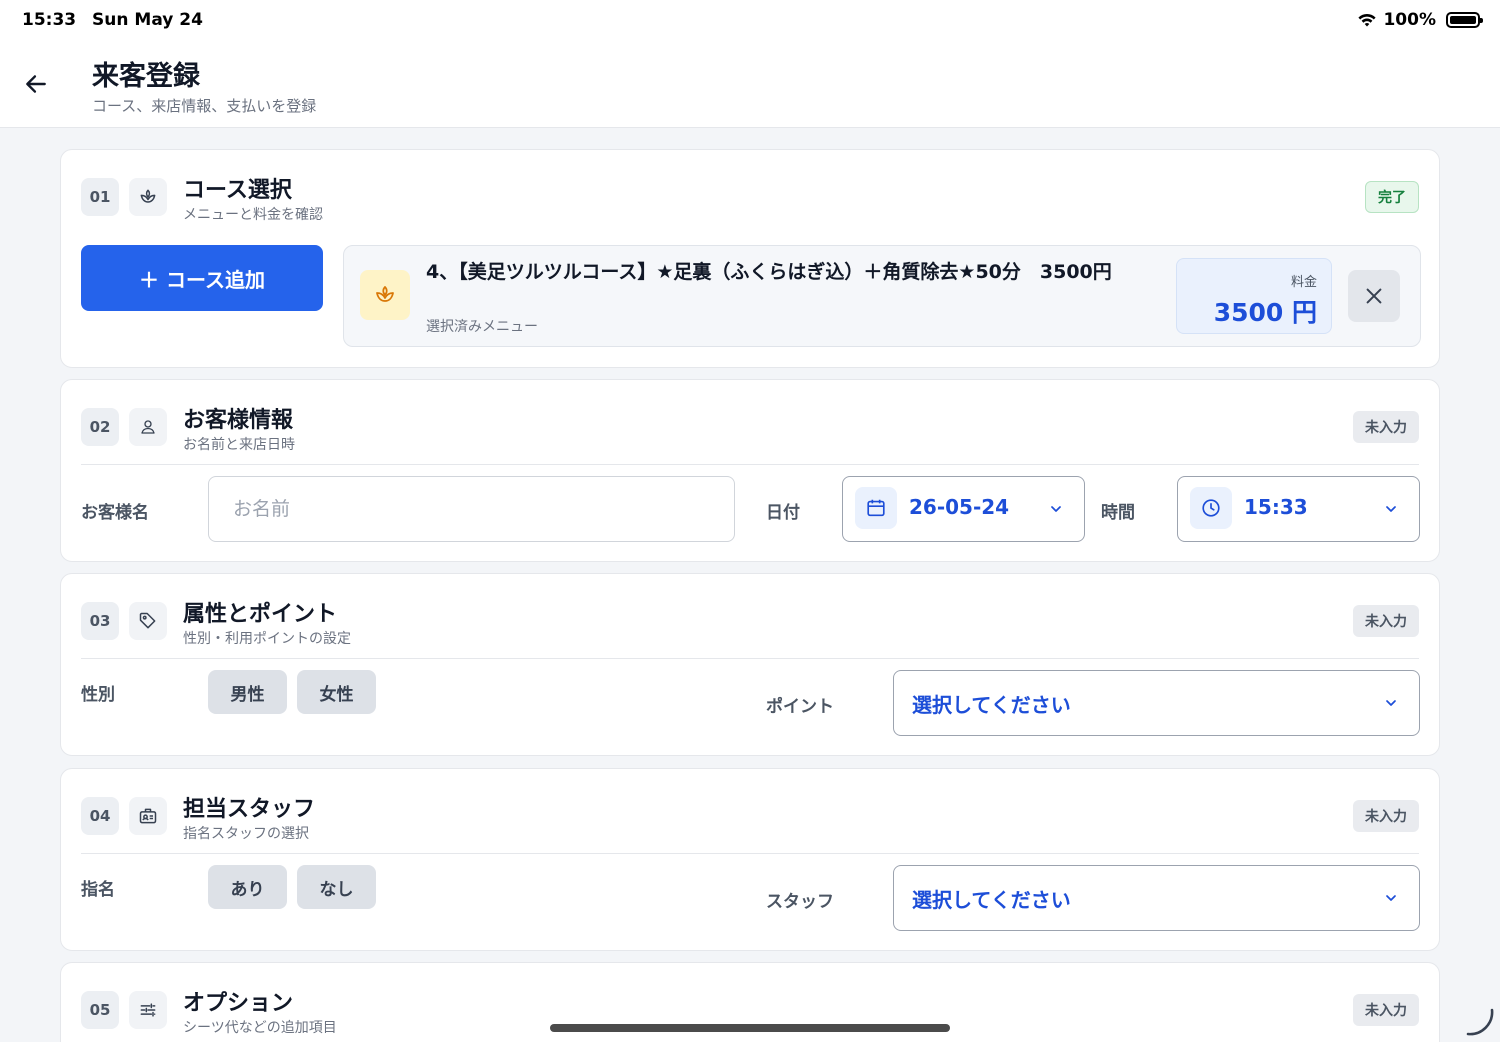  What do you see at coordinates (260, 614) in the screenshot?
I see `section-title: 属性とポイント` at bounding box center [260, 614].